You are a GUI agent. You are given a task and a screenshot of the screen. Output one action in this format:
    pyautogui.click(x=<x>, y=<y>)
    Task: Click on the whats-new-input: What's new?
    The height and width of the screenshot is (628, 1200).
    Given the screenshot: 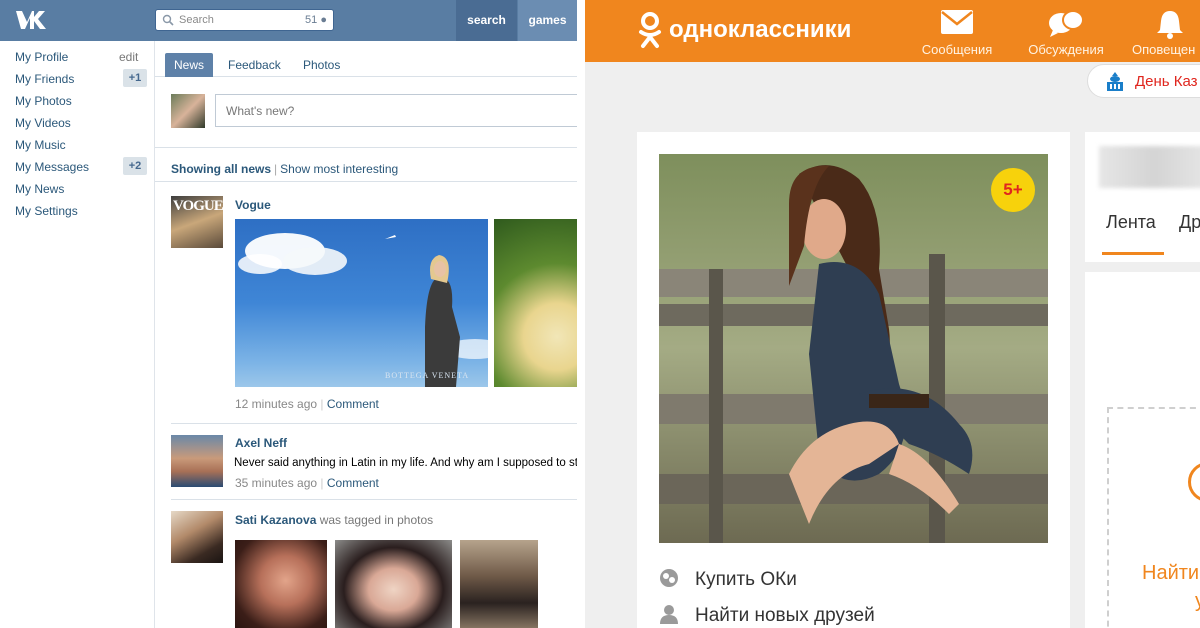 What is the action you would take?
    pyautogui.click(x=396, y=110)
    